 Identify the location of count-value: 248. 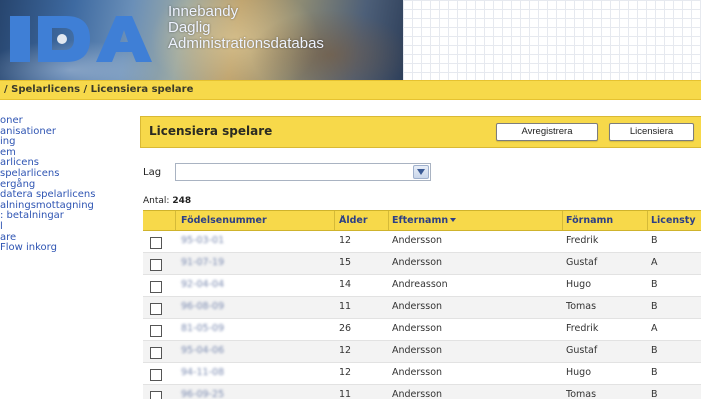
(182, 201).